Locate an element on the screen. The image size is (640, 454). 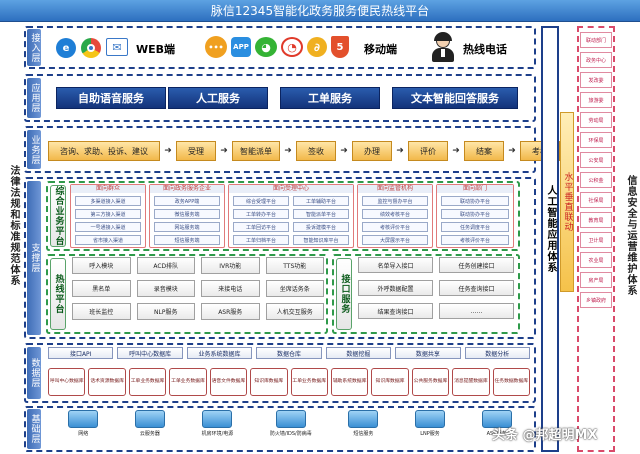
database: 工单业务数据库 is located at coordinates (188, 382).